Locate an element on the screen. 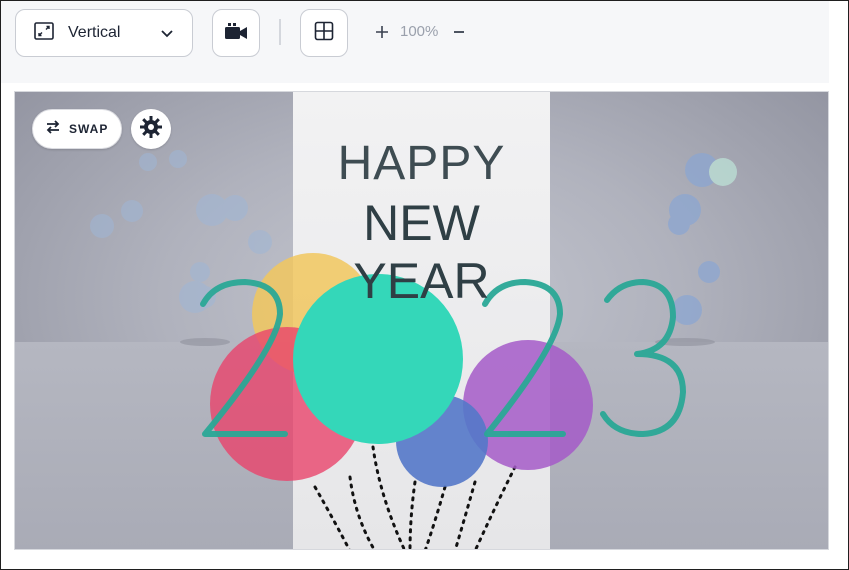 The width and height of the screenshot is (849, 570). zoom-level: 100% is located at coordinates (419, 31).